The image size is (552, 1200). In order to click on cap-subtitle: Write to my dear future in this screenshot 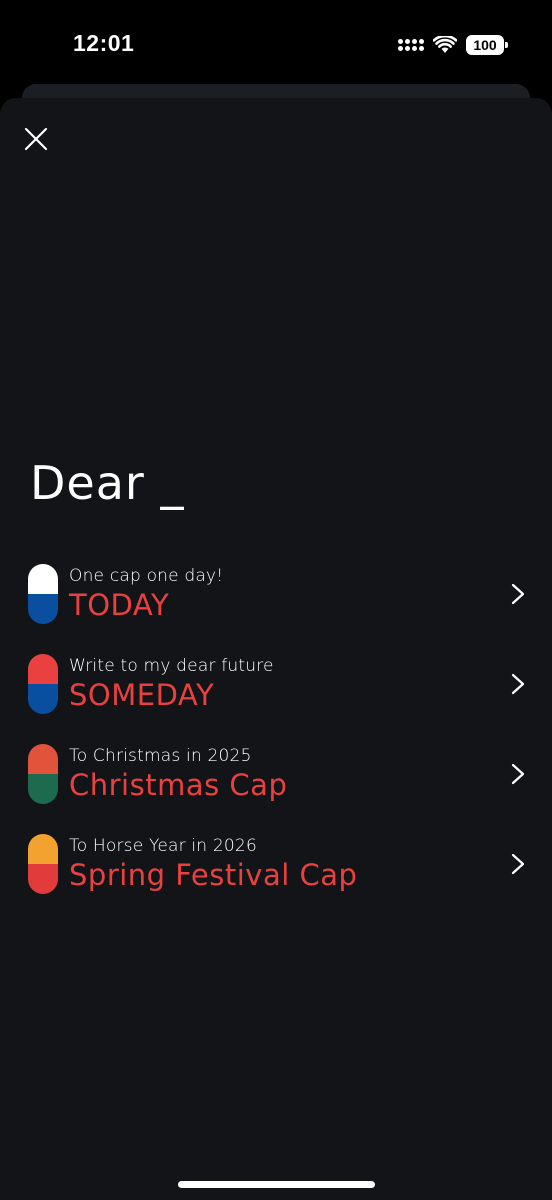, I will do `click(171, 666)`.